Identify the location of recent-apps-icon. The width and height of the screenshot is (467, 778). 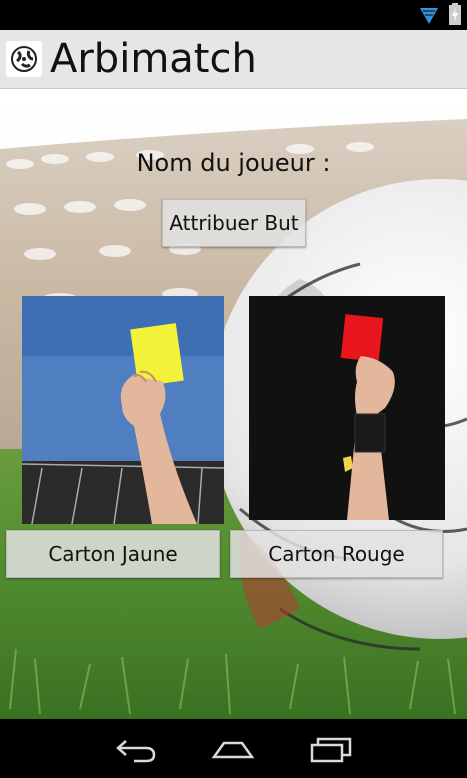
(331, 749).